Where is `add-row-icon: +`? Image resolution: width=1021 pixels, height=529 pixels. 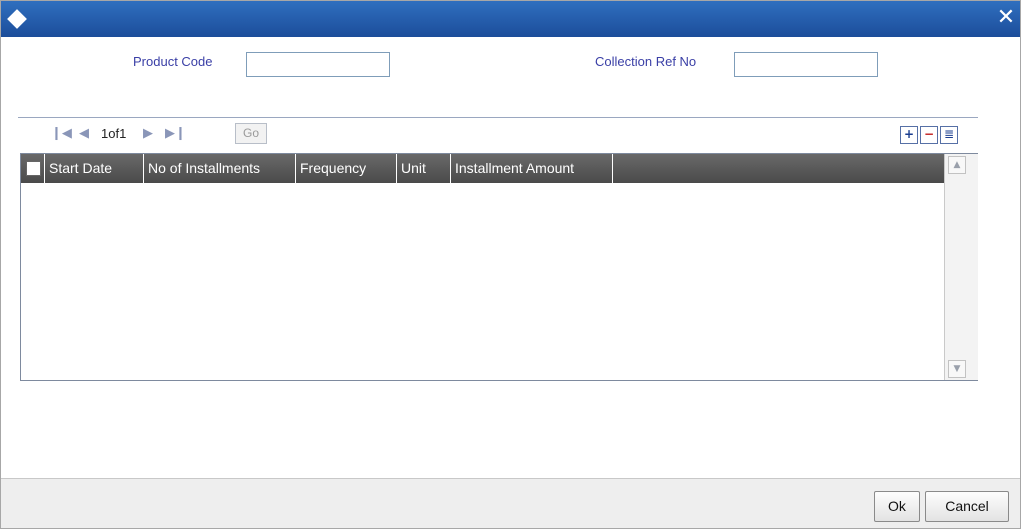
add-row-icon: + is located at coordinates (909, 135).